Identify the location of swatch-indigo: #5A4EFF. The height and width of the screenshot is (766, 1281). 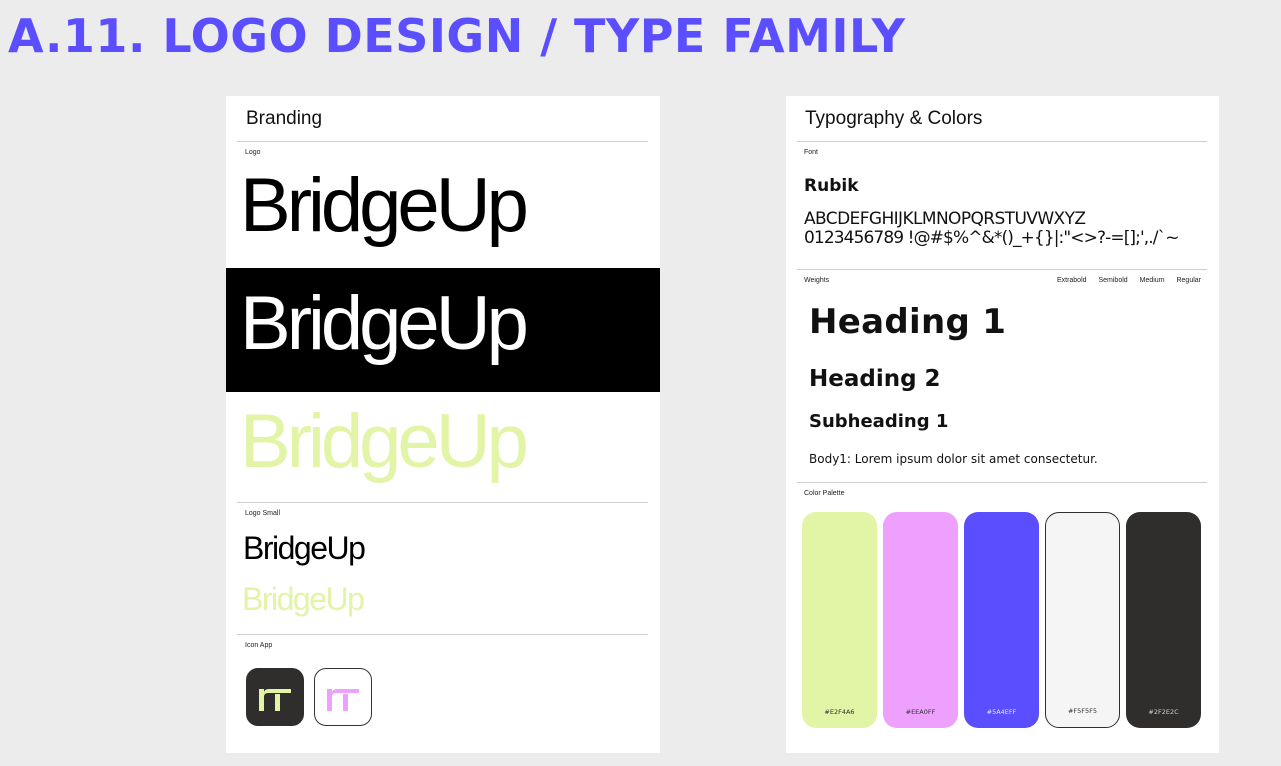
(1001, 620).